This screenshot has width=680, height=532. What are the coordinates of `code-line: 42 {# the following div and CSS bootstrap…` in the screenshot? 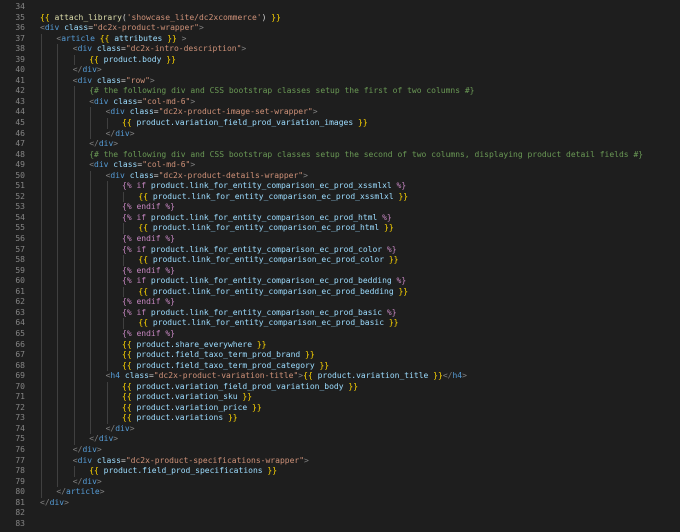 It's located at (340, 91).